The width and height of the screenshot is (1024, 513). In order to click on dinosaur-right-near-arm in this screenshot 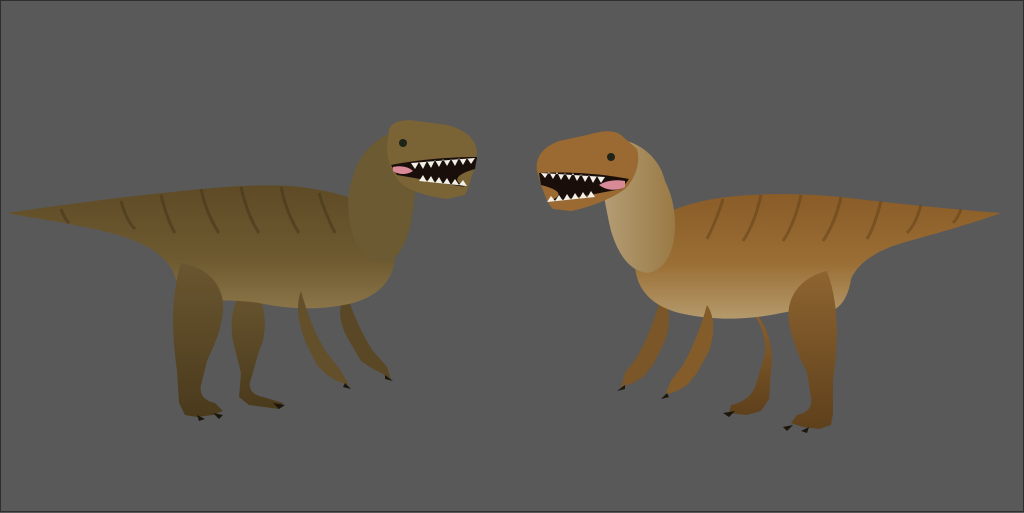, I will do `click(689, 350)`.